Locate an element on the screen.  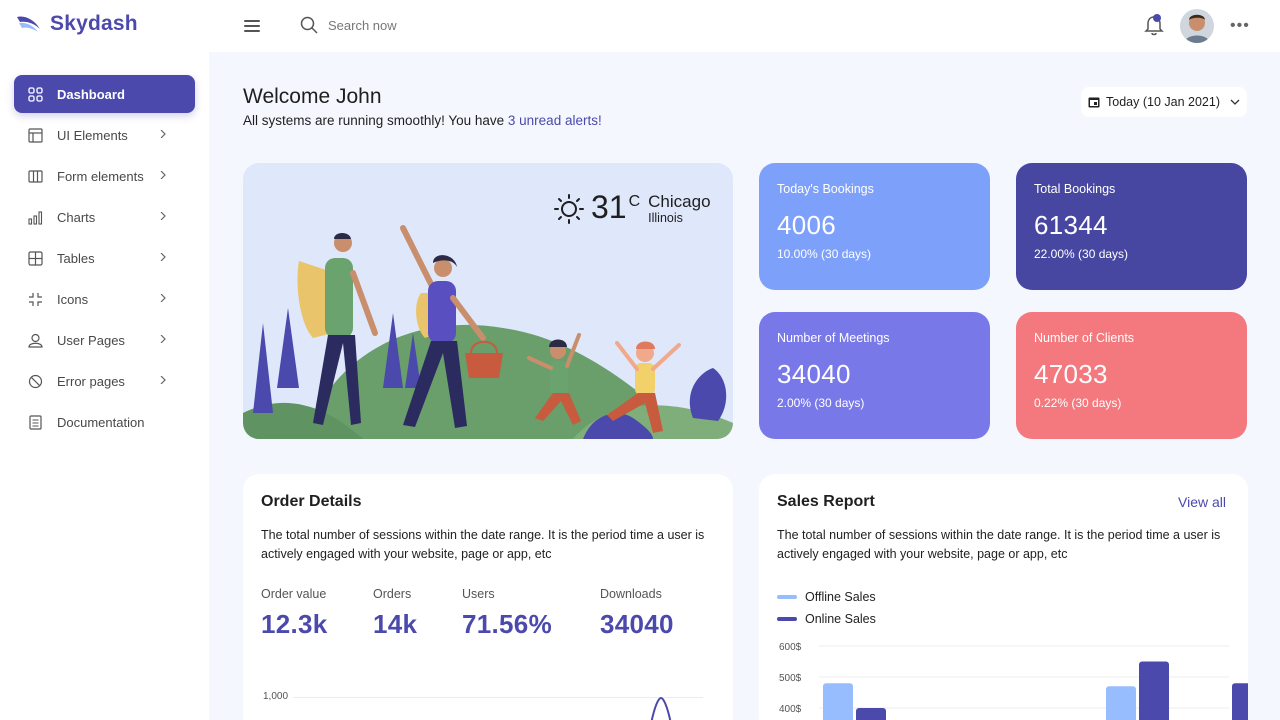
legend-label: Online Sales is located at coordinates (840, 619).